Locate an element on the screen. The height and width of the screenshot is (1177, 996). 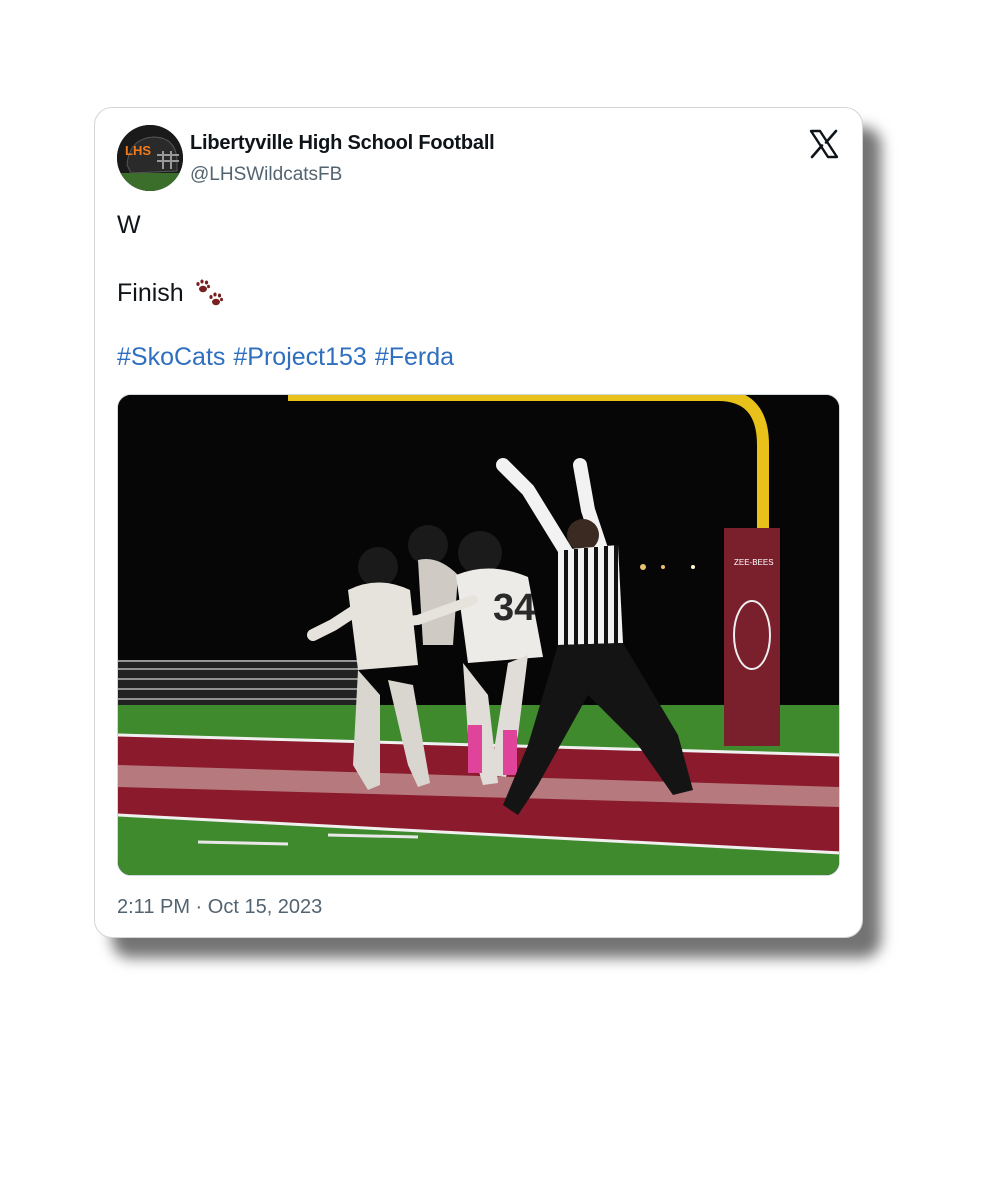
hashtag-ferda: #Ferda is located at coordinates (414, 357).